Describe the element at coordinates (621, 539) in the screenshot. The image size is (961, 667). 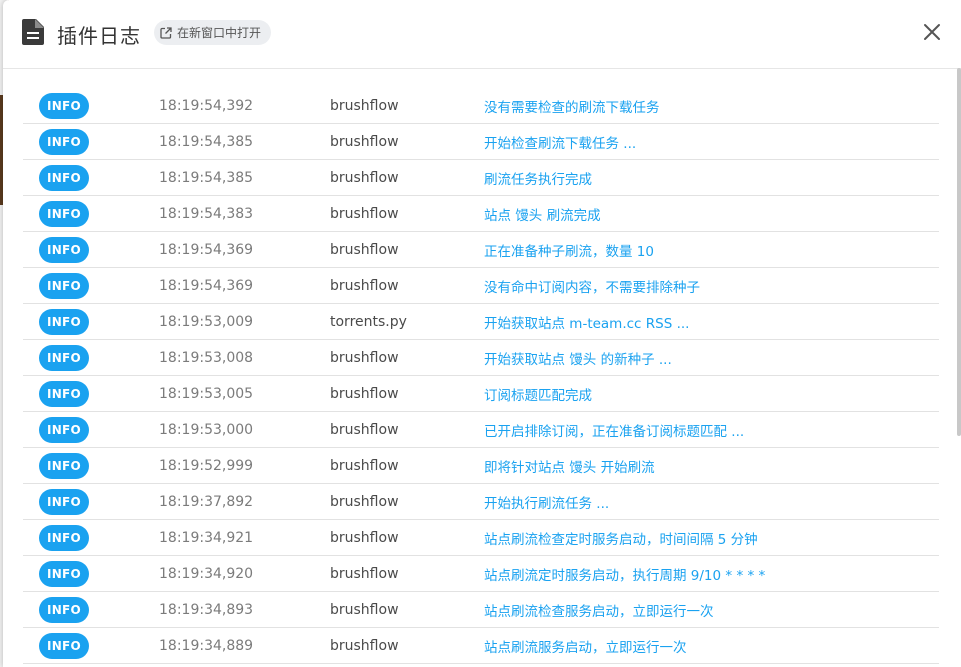
I see `log-message: 站点刷流检查定时服务启动，时间间隔 5 分钟` at that location.